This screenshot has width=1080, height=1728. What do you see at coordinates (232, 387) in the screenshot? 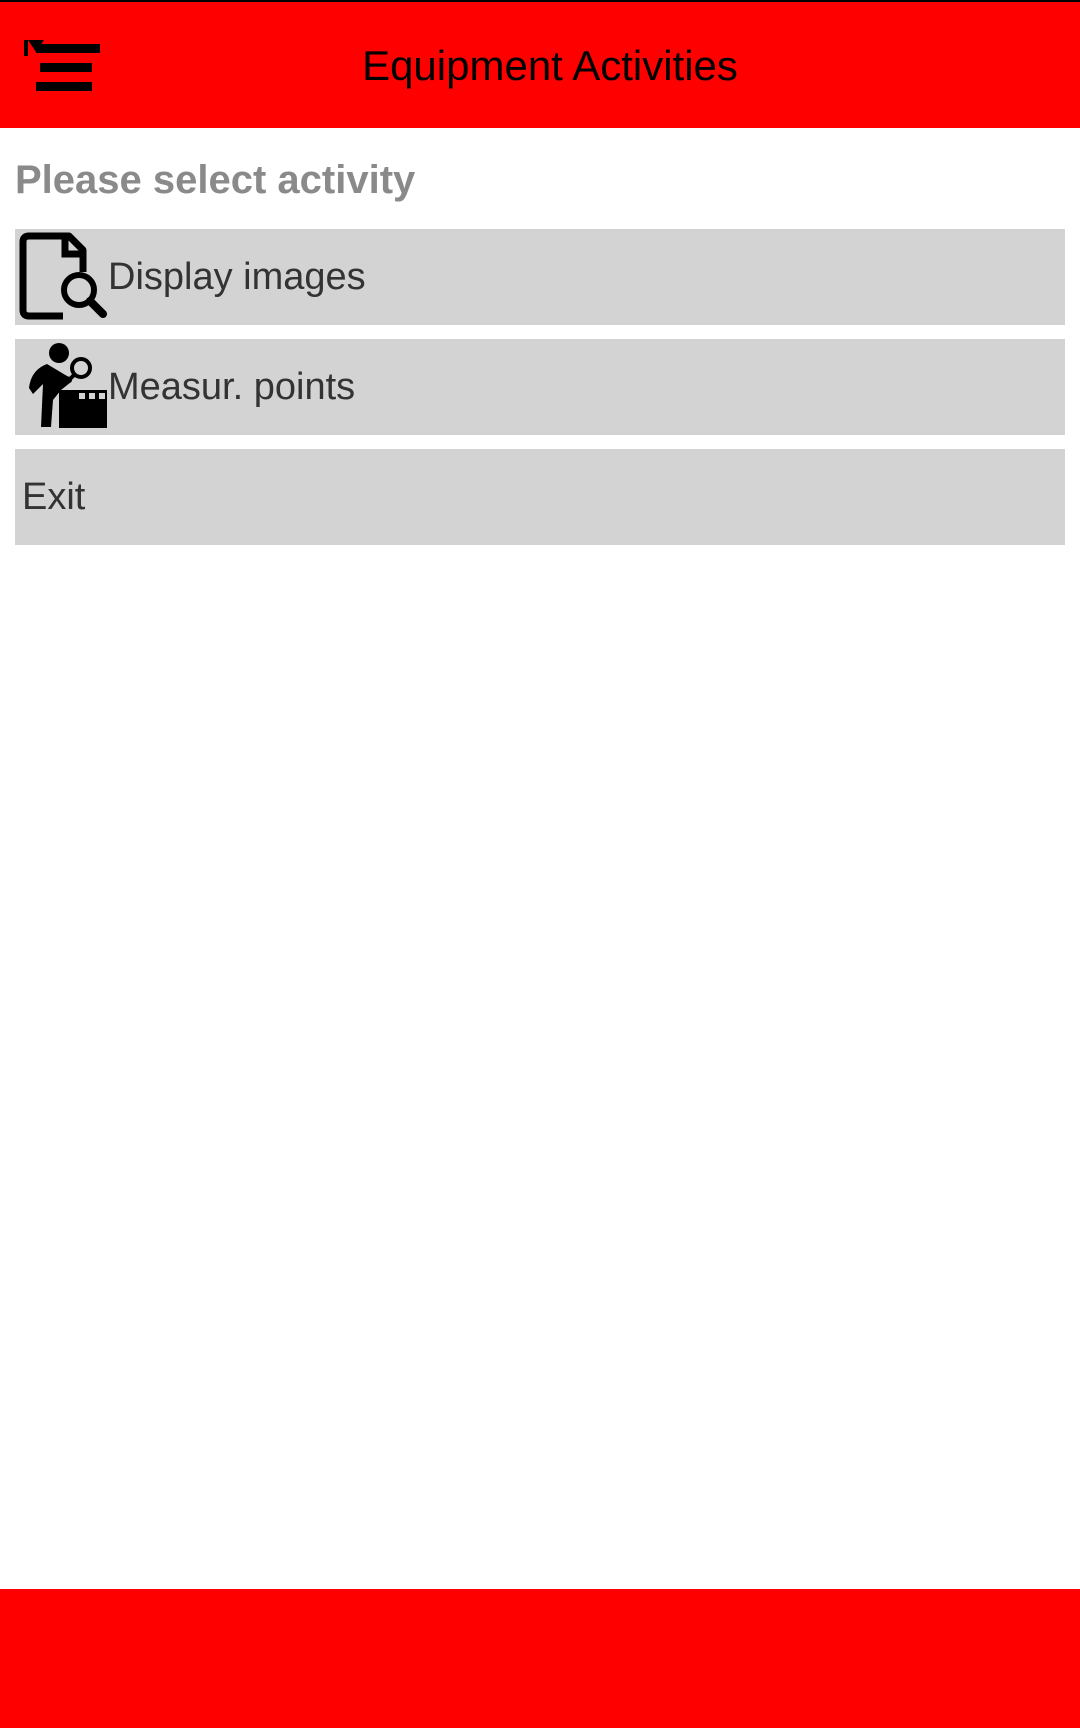
I see `measurement-points-label: Measur. points` at bounding box center [232, 387].